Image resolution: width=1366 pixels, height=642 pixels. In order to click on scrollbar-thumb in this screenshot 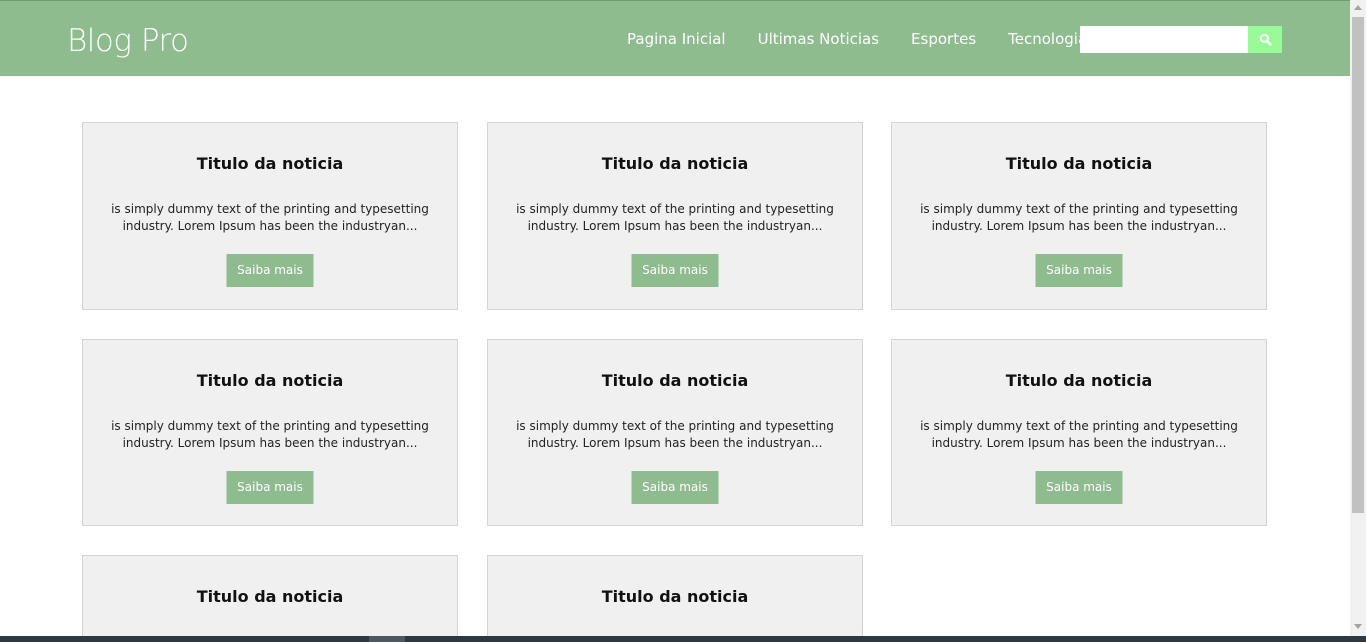, I will do `click(1358, 265)`.